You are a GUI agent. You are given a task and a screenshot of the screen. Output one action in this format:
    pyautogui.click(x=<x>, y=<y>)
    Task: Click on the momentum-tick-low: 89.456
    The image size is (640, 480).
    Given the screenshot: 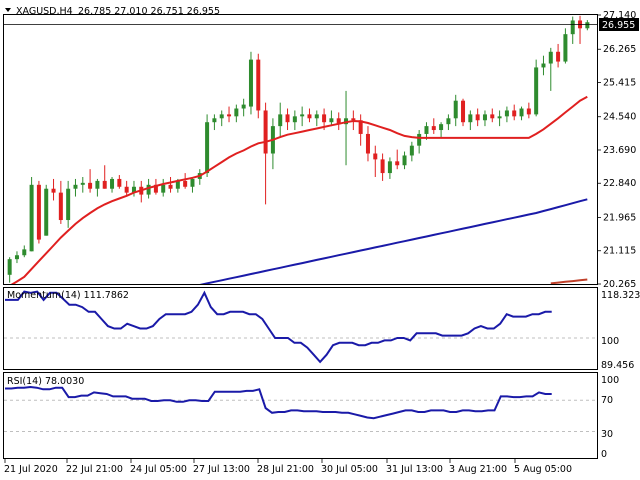 What is the action you would take?
    pyautogui.click(x=617, y=365)
    